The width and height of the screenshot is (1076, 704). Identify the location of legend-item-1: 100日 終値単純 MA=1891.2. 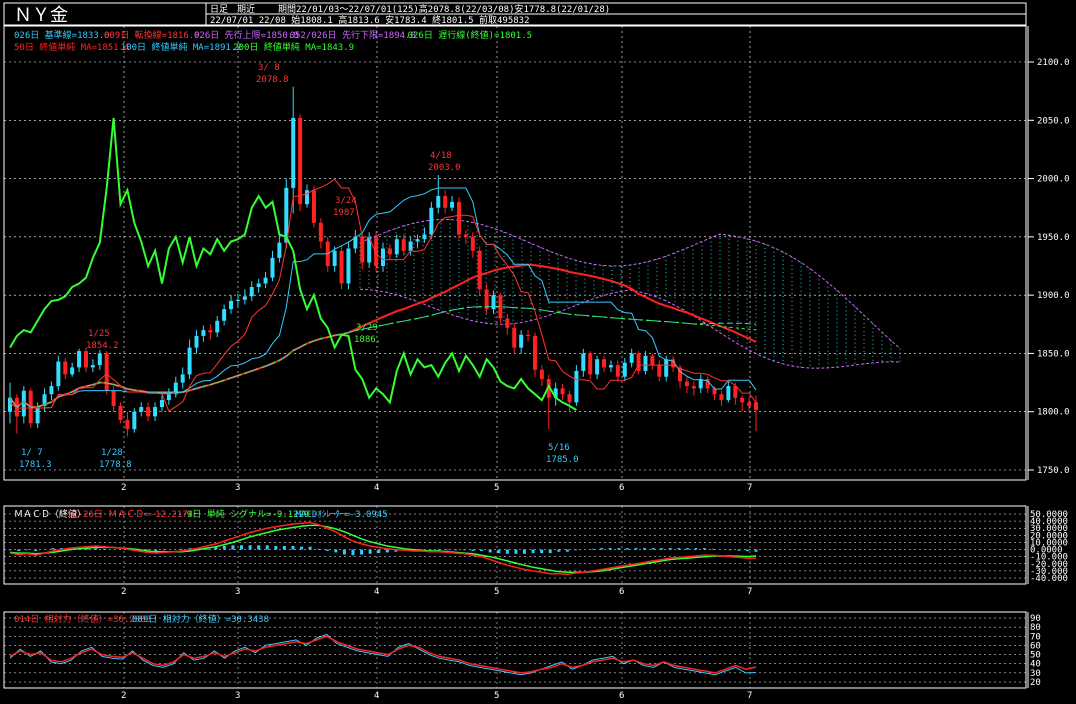
(181, 47).